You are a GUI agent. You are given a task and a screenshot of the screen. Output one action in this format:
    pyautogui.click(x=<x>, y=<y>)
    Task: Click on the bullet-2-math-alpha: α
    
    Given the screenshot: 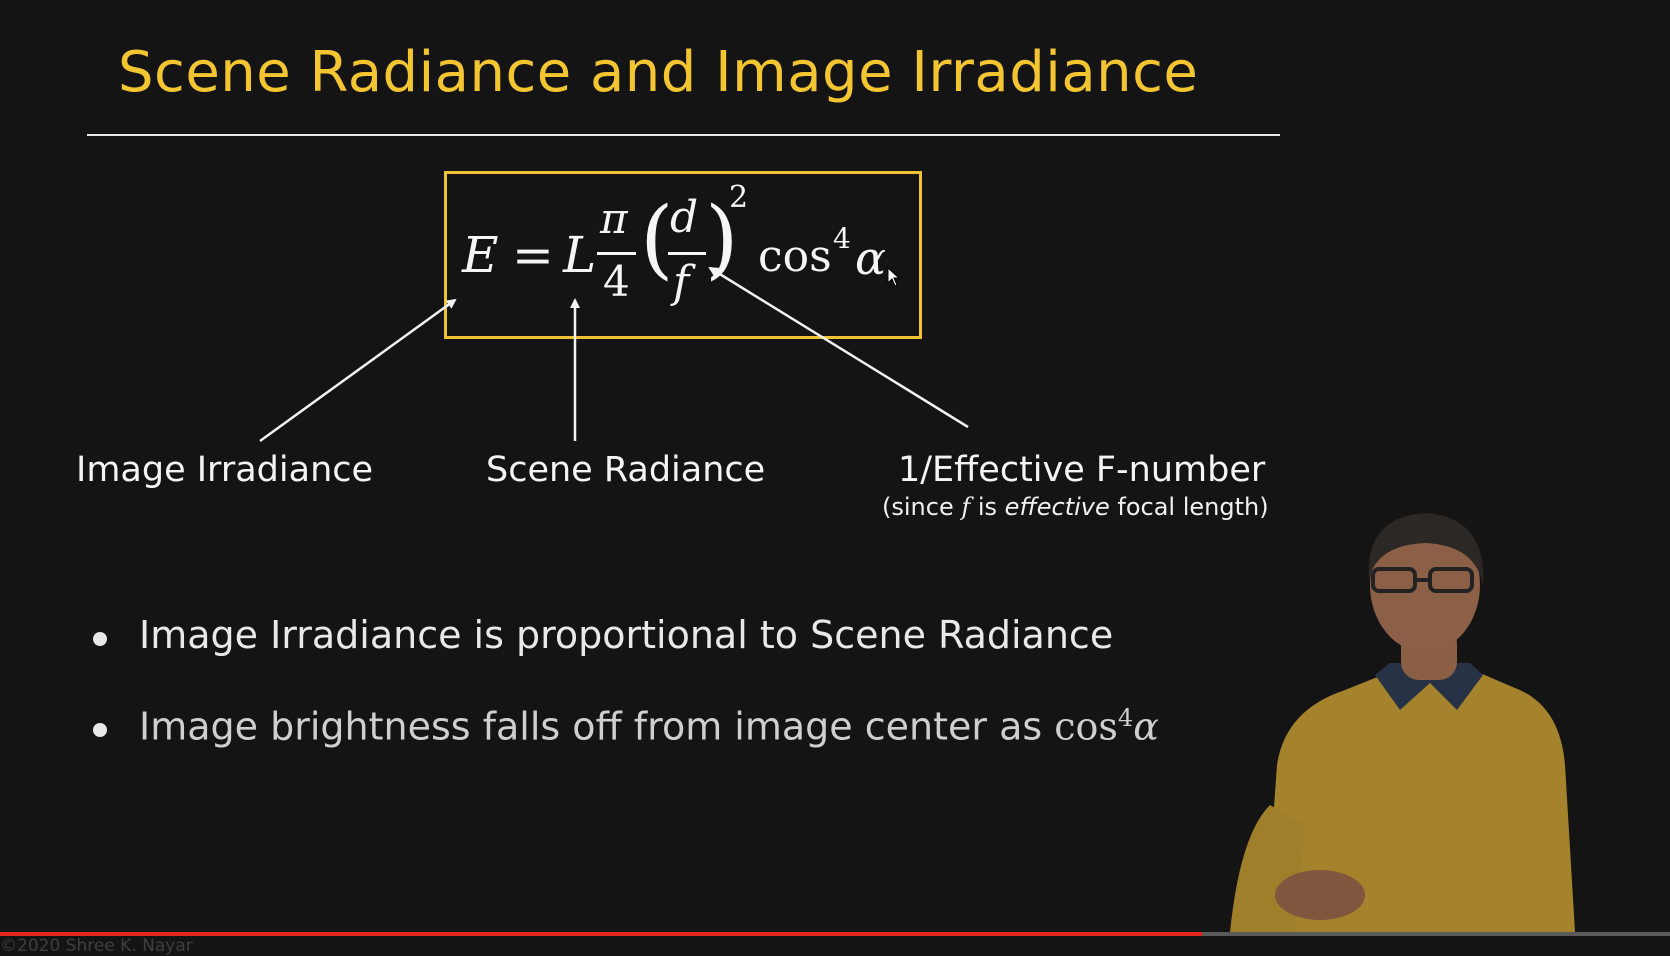 What is the action you would take?
    pyautogui.click(x=1146, y=726)
    